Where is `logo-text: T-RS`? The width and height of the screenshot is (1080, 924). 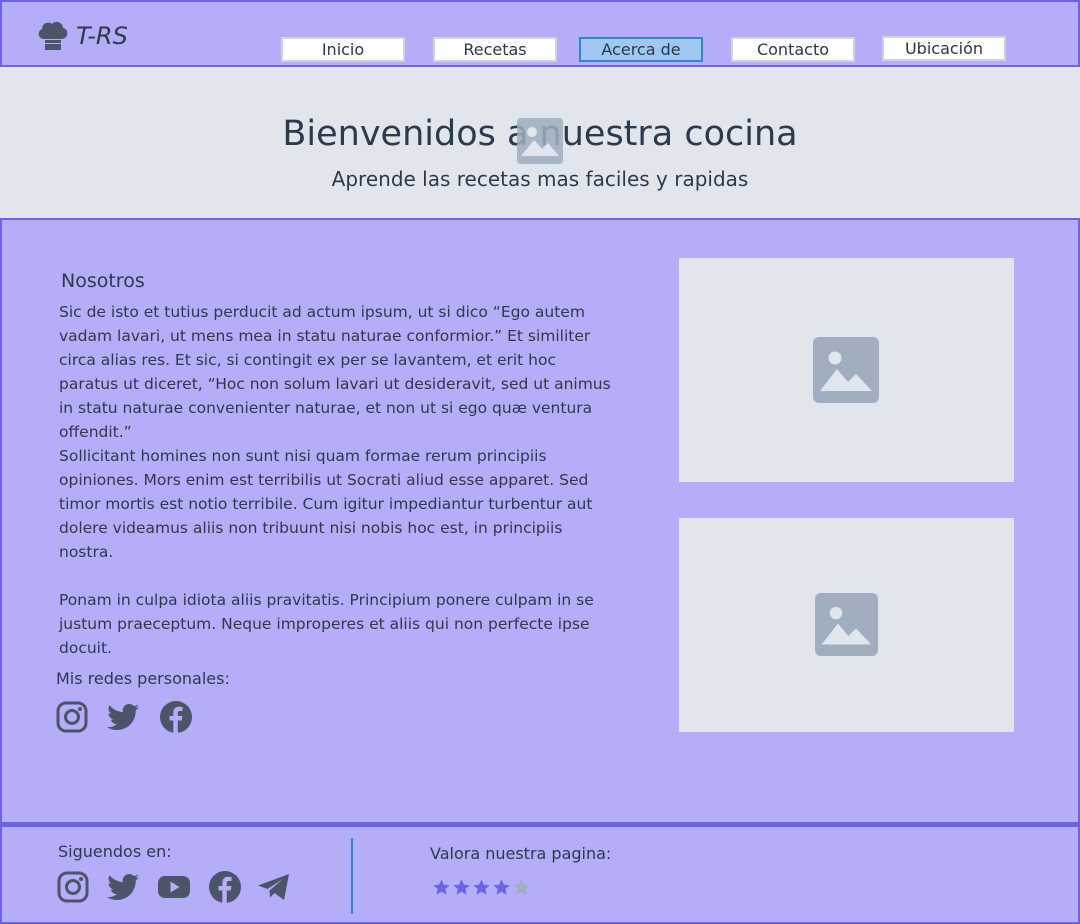 logo-text: T-RS is located at coordinates (102, 36).